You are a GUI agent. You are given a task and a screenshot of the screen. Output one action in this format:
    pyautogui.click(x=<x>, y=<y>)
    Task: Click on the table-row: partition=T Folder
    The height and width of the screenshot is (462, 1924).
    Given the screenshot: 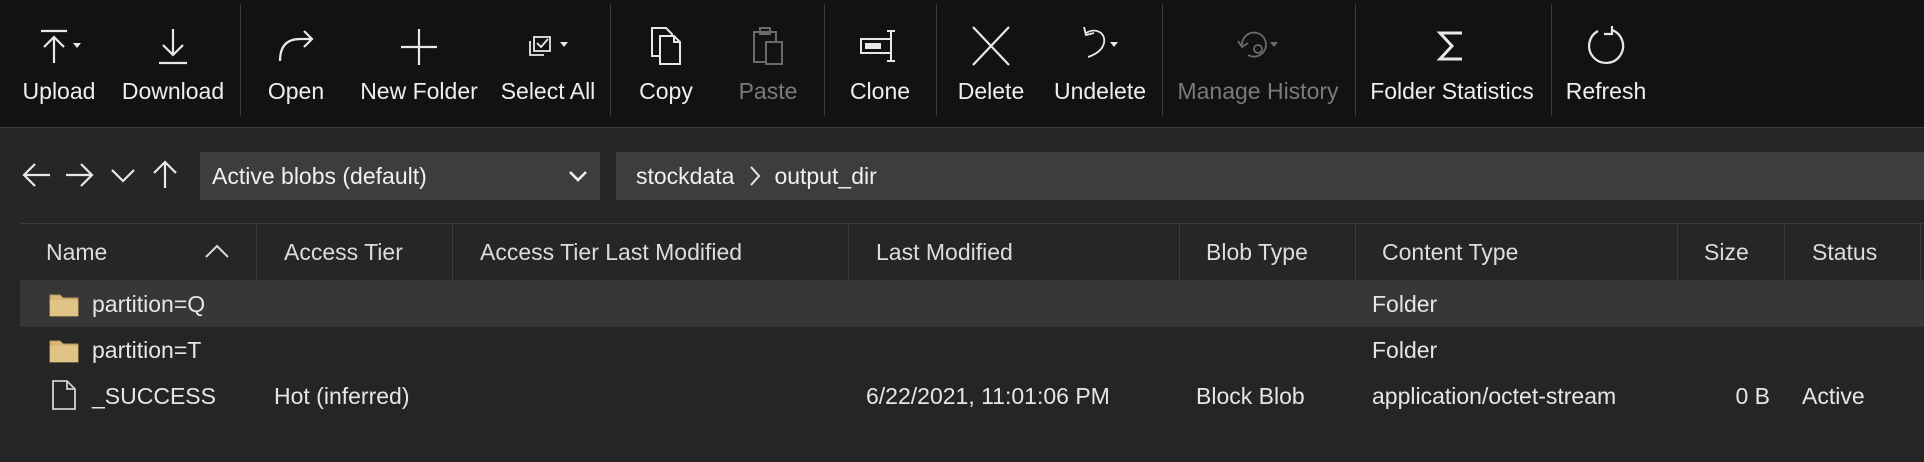 What is the action you would take?
    pyautogui.click(x=972, y=350)
    